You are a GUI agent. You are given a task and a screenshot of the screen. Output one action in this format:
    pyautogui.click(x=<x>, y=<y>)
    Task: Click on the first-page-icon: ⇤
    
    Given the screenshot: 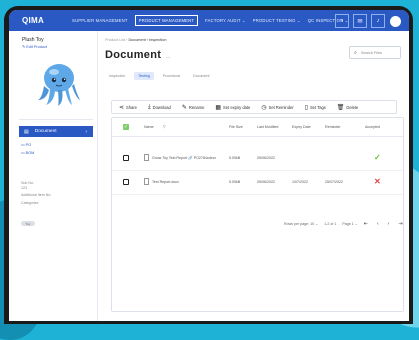 What is the action you would take?
    pyautogui.click(x=366, y=224)
    